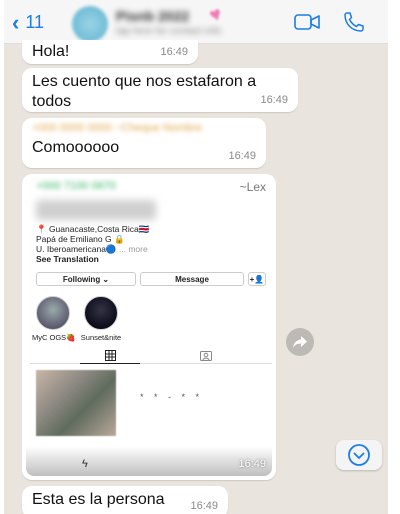  I want to click on add-person-icon: +👤, so click(257, 279).